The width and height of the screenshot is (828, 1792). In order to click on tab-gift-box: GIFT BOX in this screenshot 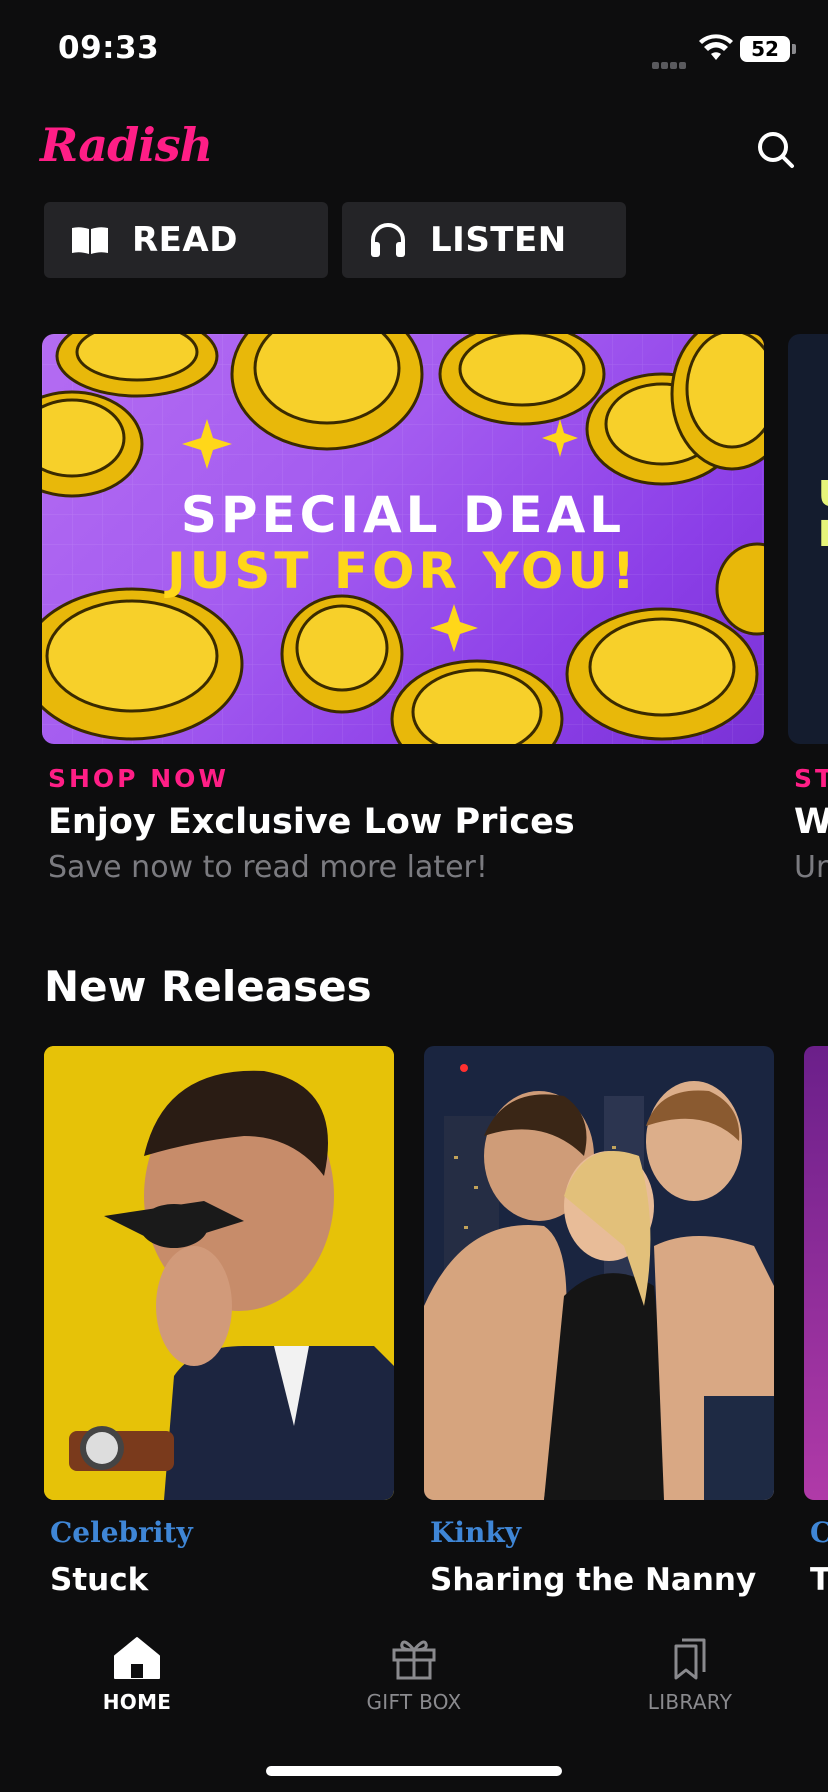, I will do `click(414, 1675)`.